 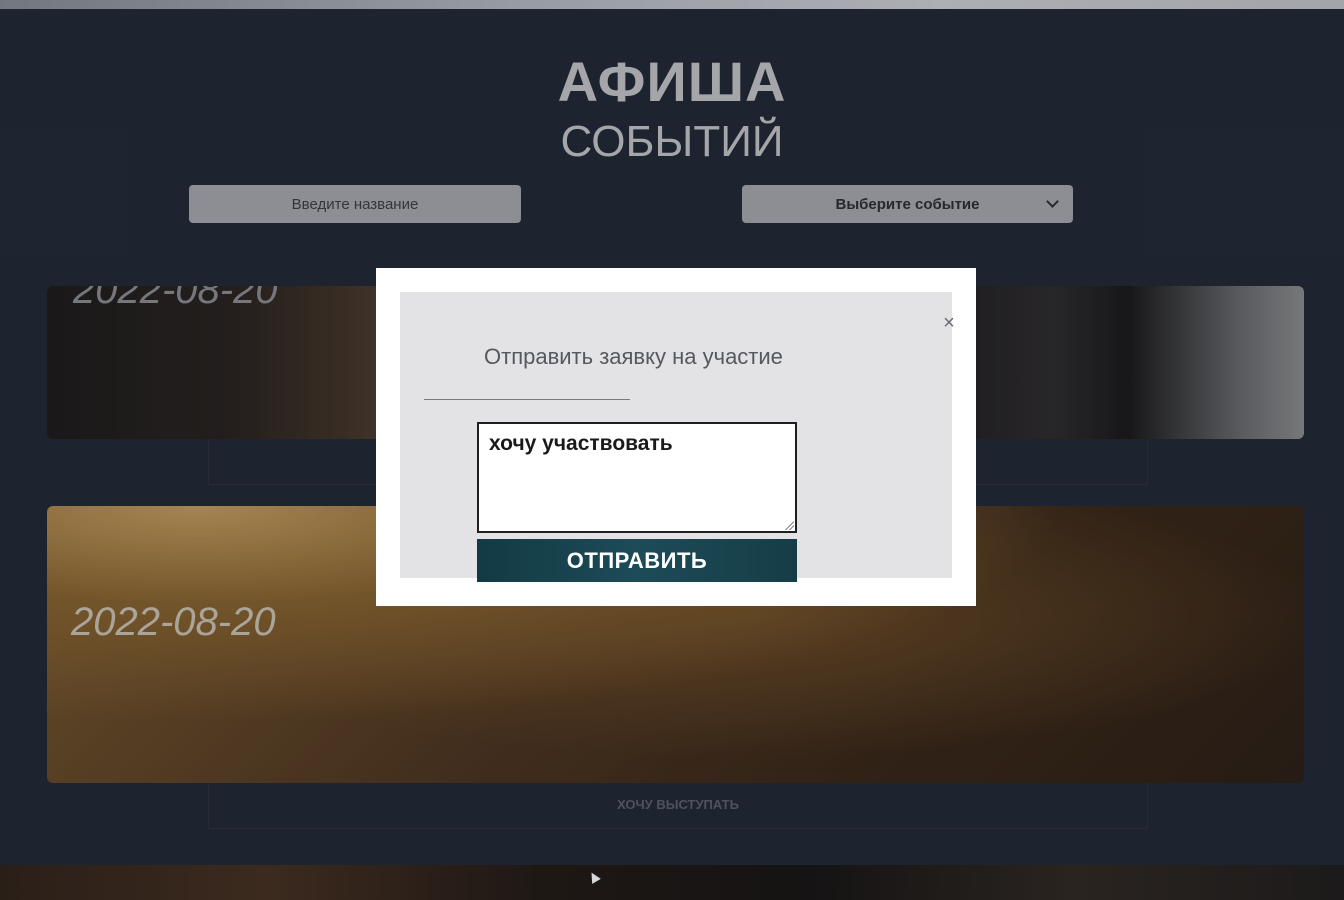 What do you see at coordinates (789, 525) in the screenshot?
I see `resize-handle-icon` at bounding box center [789, 525].